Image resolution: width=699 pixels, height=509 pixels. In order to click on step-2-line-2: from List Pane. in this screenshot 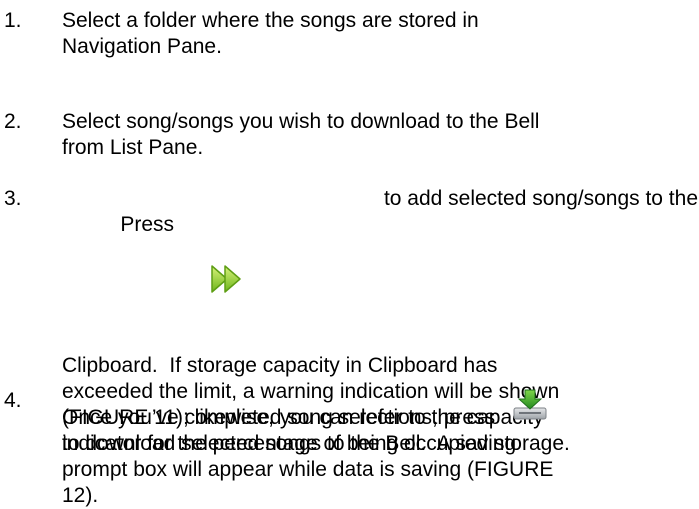, I will do `click(133, 147)`.